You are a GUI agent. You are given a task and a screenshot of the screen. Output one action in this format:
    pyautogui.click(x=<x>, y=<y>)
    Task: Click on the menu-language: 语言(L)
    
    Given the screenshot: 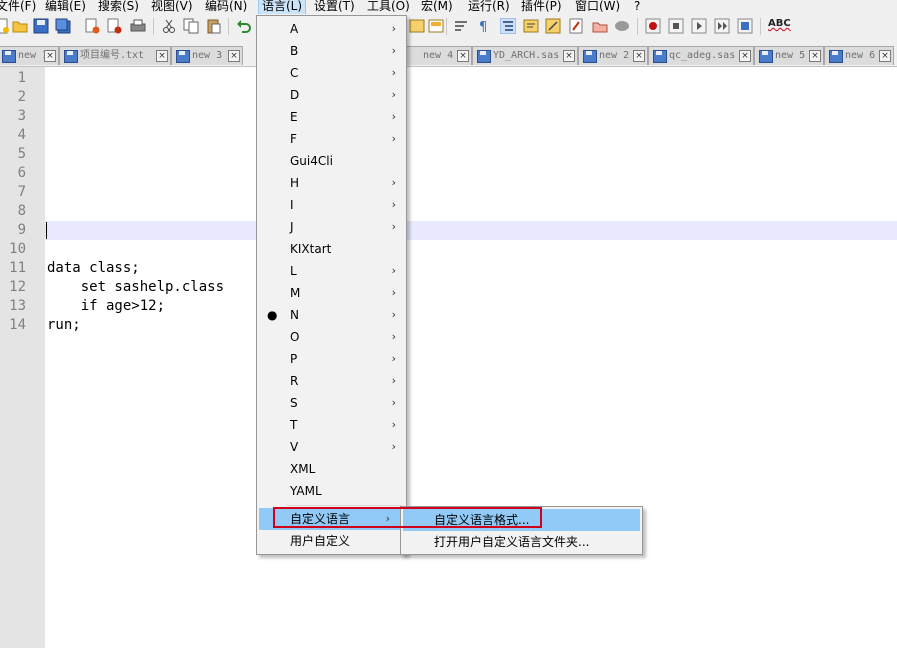 What is the action you would take?
    pyautogui.click(x=282, y=7)
    